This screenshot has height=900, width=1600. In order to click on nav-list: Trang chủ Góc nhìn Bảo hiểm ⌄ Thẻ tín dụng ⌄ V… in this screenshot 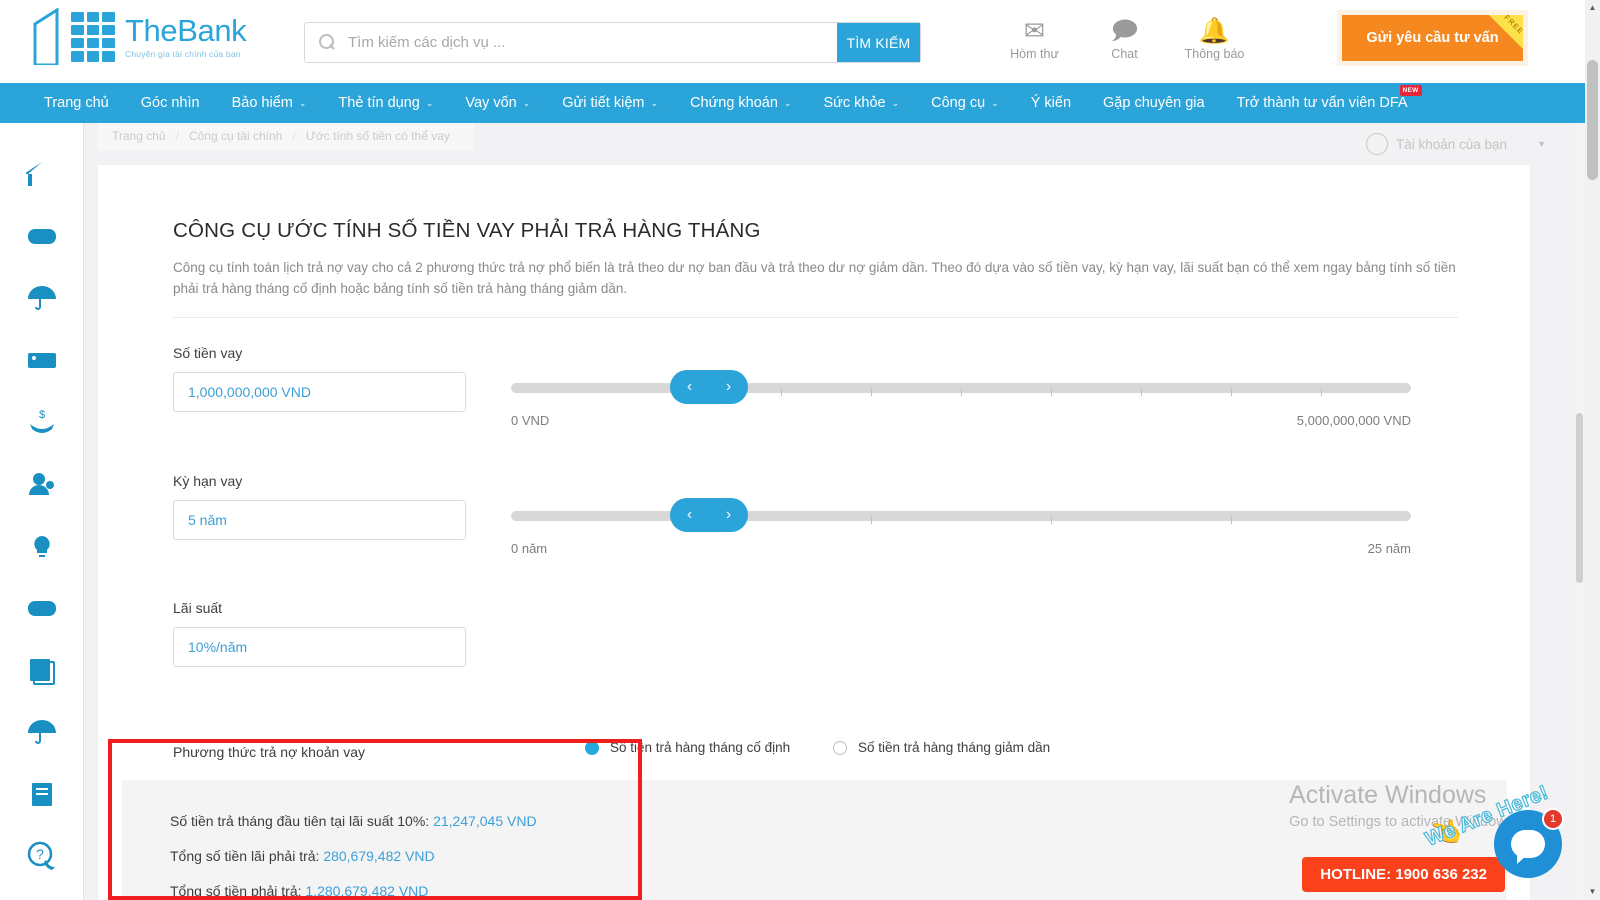, I will do `click(800, 103)`.